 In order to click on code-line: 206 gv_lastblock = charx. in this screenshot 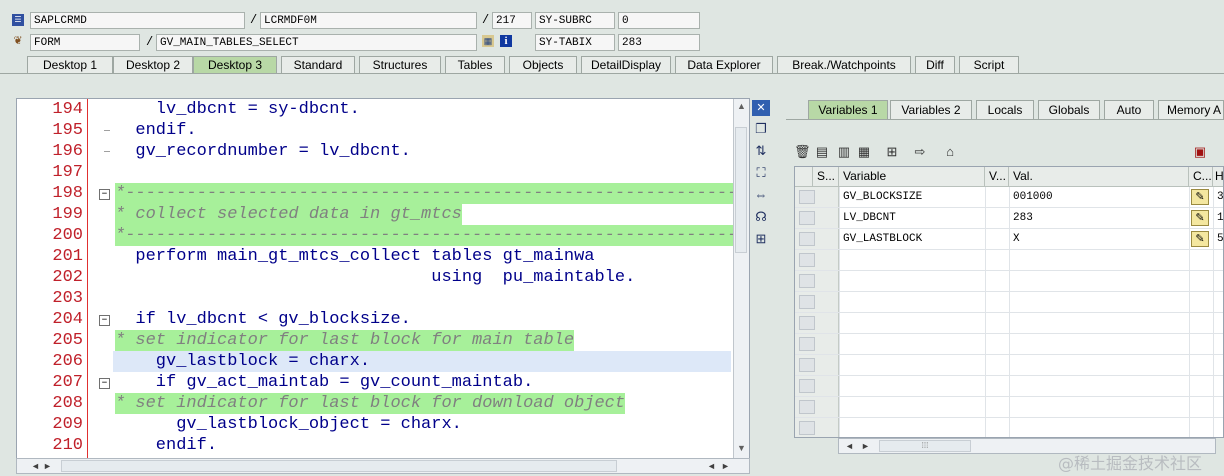, I will do `click(375, 361)`.